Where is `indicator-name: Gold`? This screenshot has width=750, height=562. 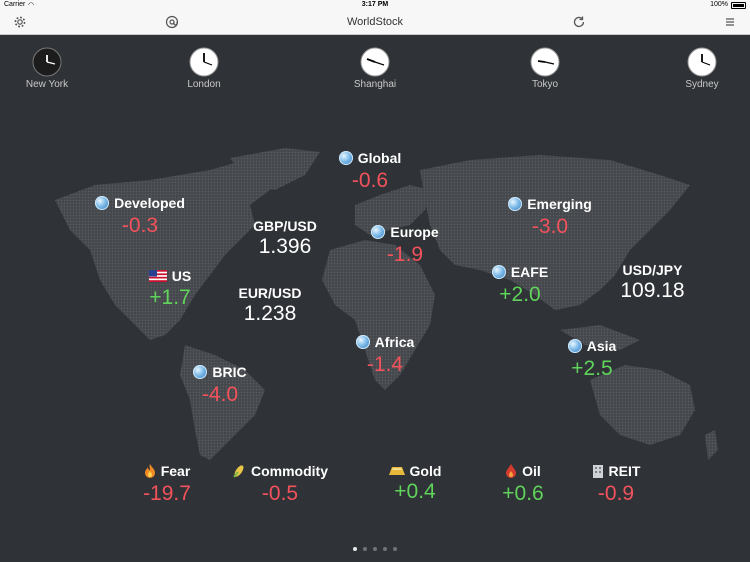
indicator-name: Gold is located at coordinates (425, 471).